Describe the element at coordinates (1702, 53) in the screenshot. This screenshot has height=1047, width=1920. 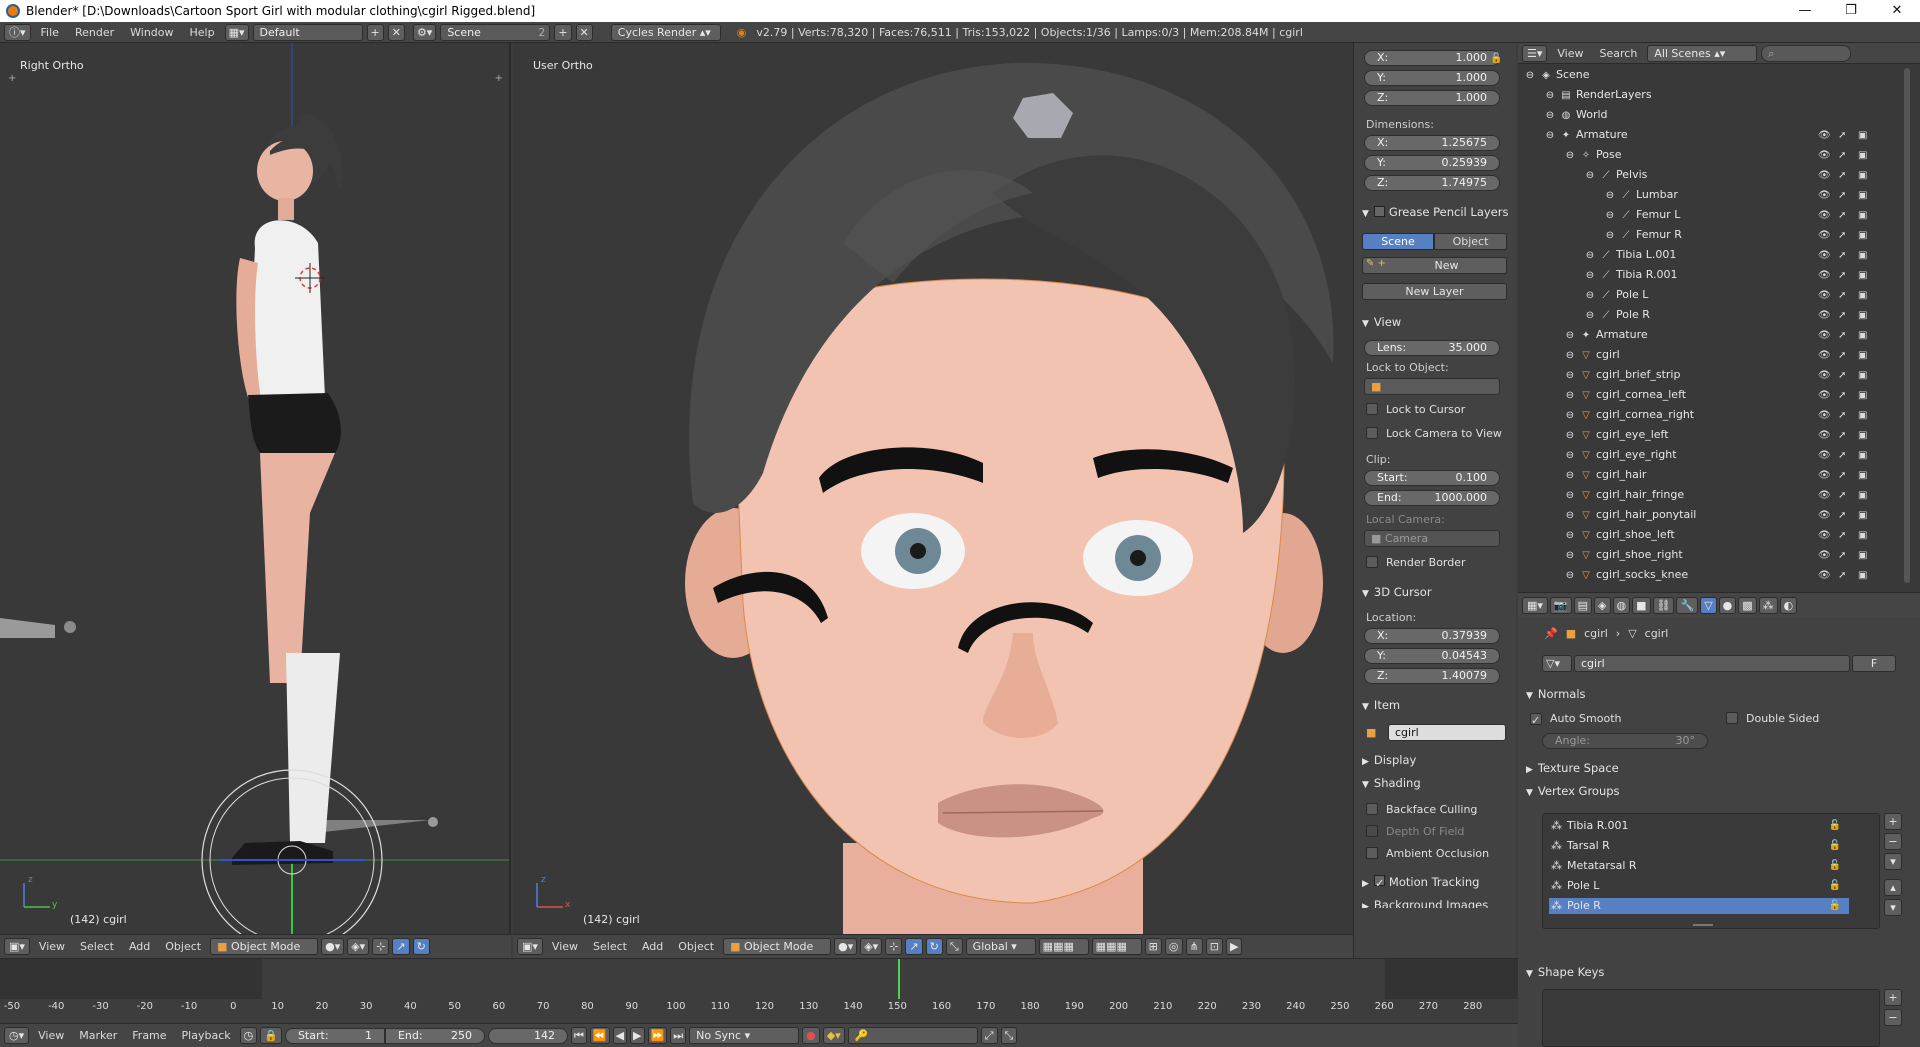
I see `outliner-filter-dropdown: All Scenes ▴▾` at that location.